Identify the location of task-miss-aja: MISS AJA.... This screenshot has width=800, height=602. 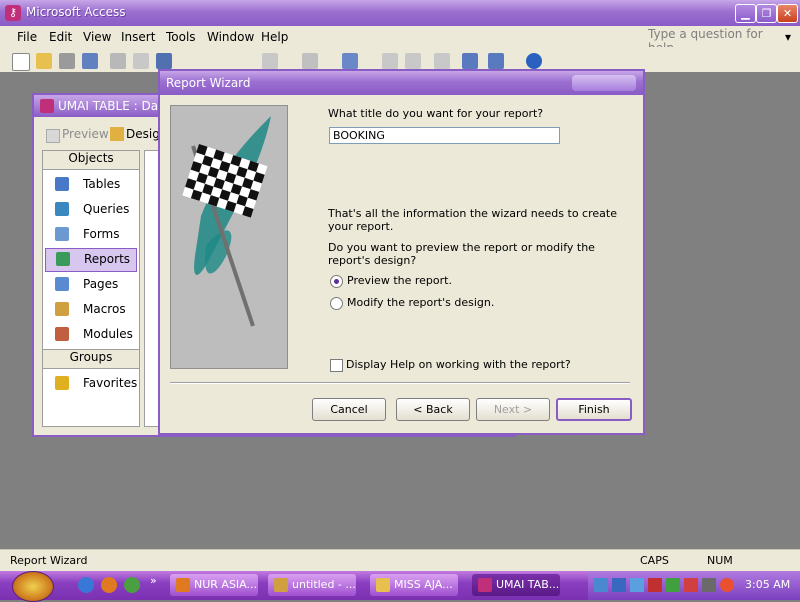
(414, 585).